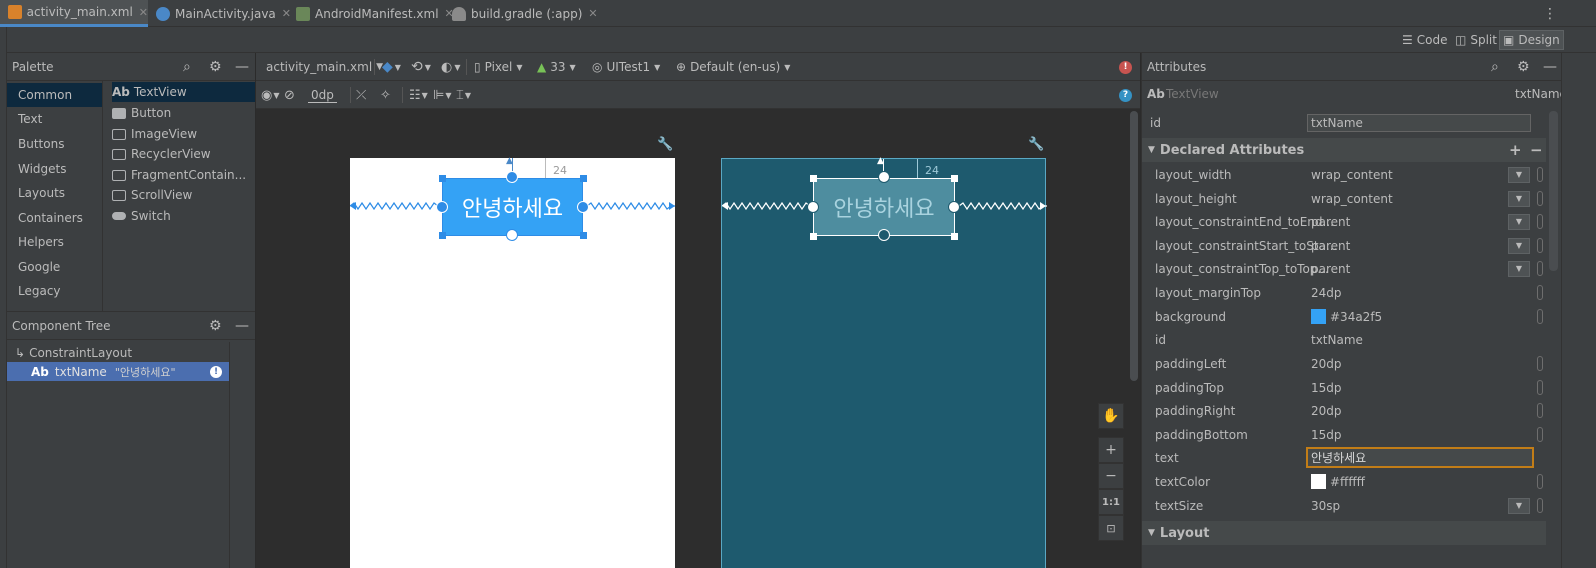  What do you see at coordinates (161, 154) in the screenshot?
I see `palette-widget-recyclerview: RecyclerView` at bounding box center [161, 154].